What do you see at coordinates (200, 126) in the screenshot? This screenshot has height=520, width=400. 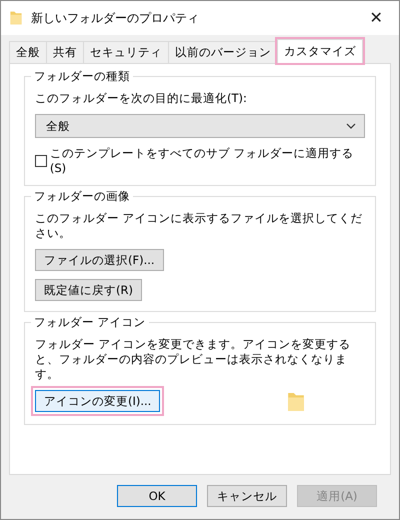 I see `dropdown: 全般` at bounding box center [200, 126].